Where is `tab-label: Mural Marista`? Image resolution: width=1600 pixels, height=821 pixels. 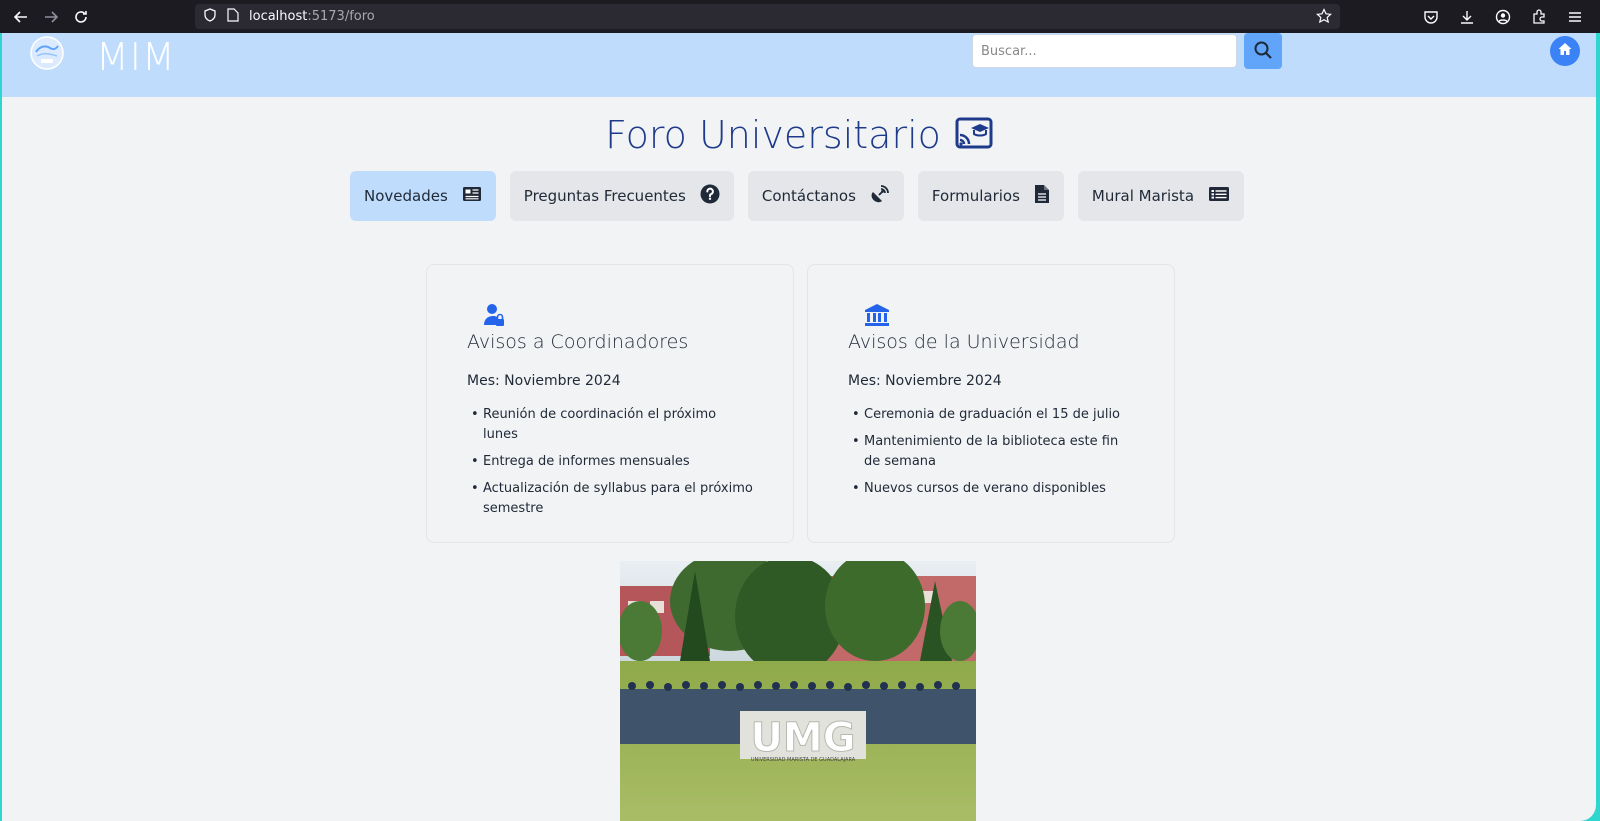
tab-label: Mural Marista is located at coordinates (1143, 196).